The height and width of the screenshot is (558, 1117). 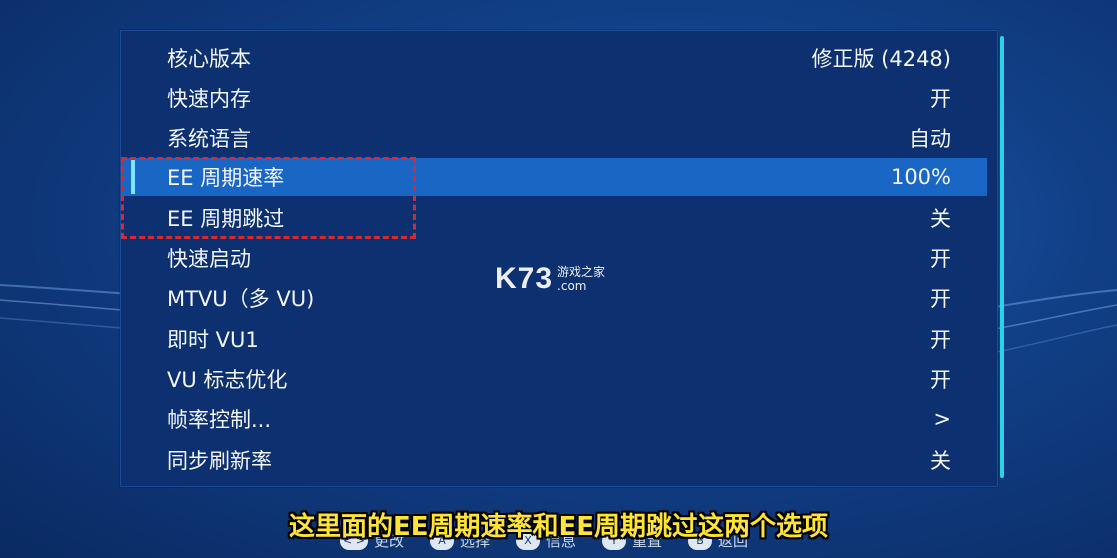 I want to click on setting-row: 即时 VU1 开, so click(x=554, y=339).